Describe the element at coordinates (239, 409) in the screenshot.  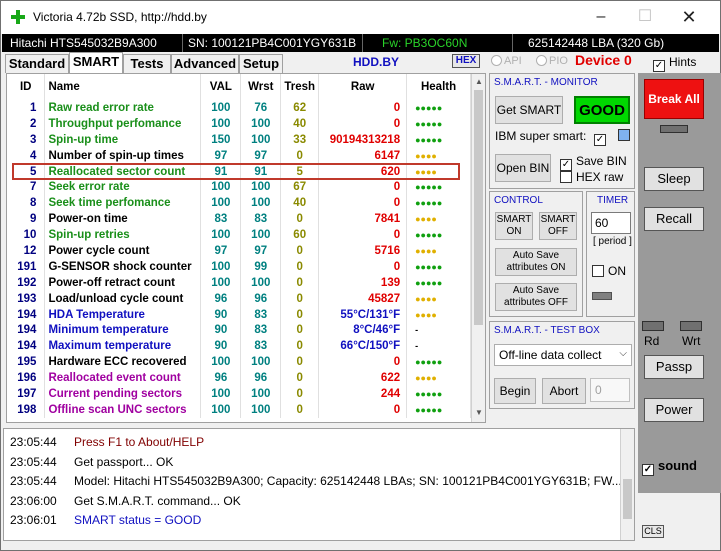
I see `table-row: 198 Offline scan UNC sectors 100 100 0 0 ●●●●●` at that location.